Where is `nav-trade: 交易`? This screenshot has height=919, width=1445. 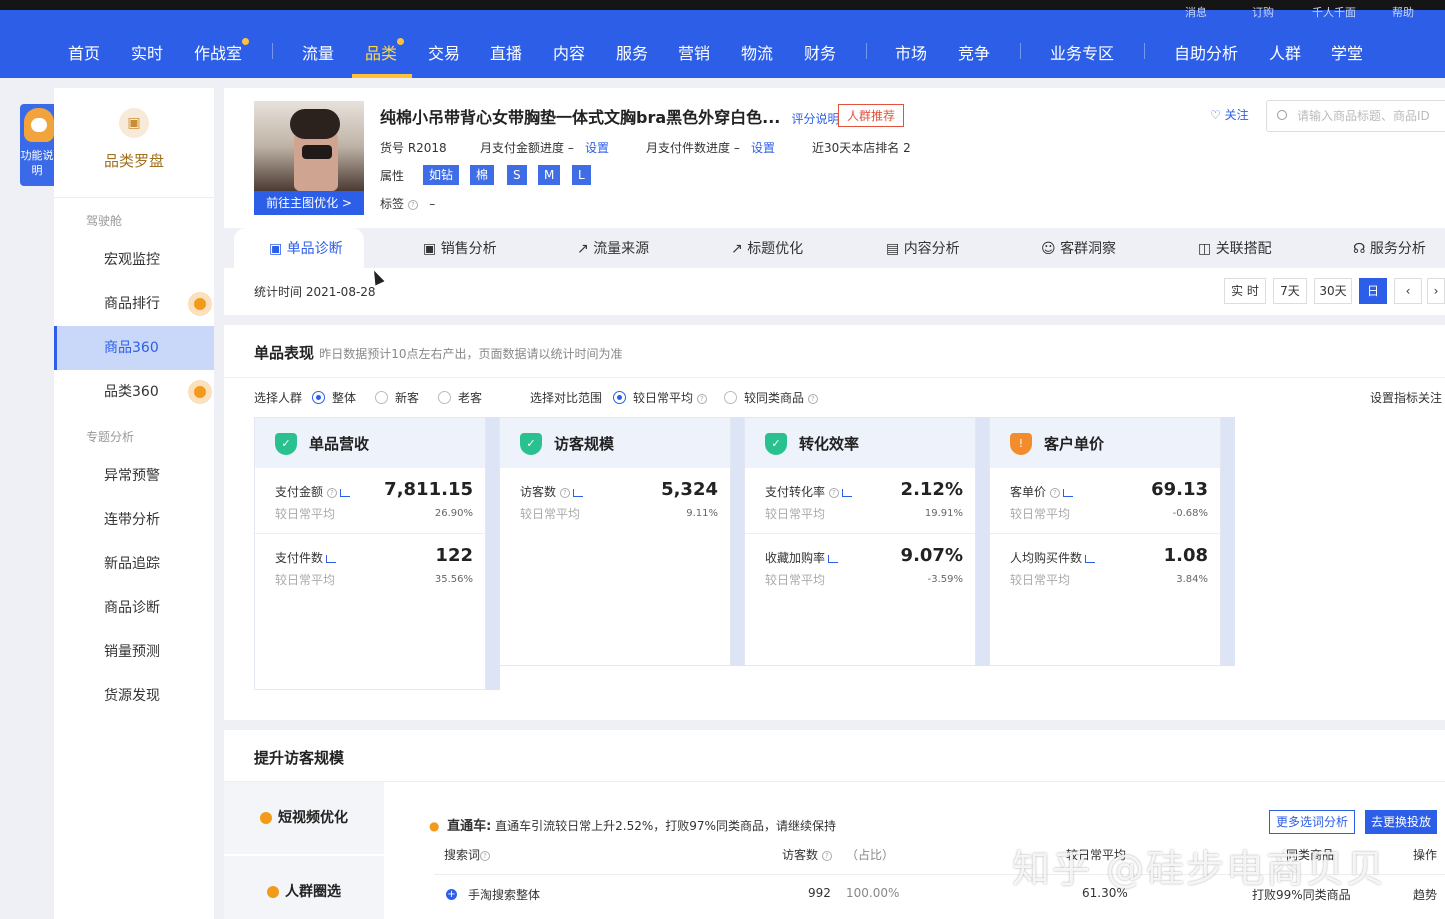
nav-trade: 交易 is located at coordinates (444, 52).